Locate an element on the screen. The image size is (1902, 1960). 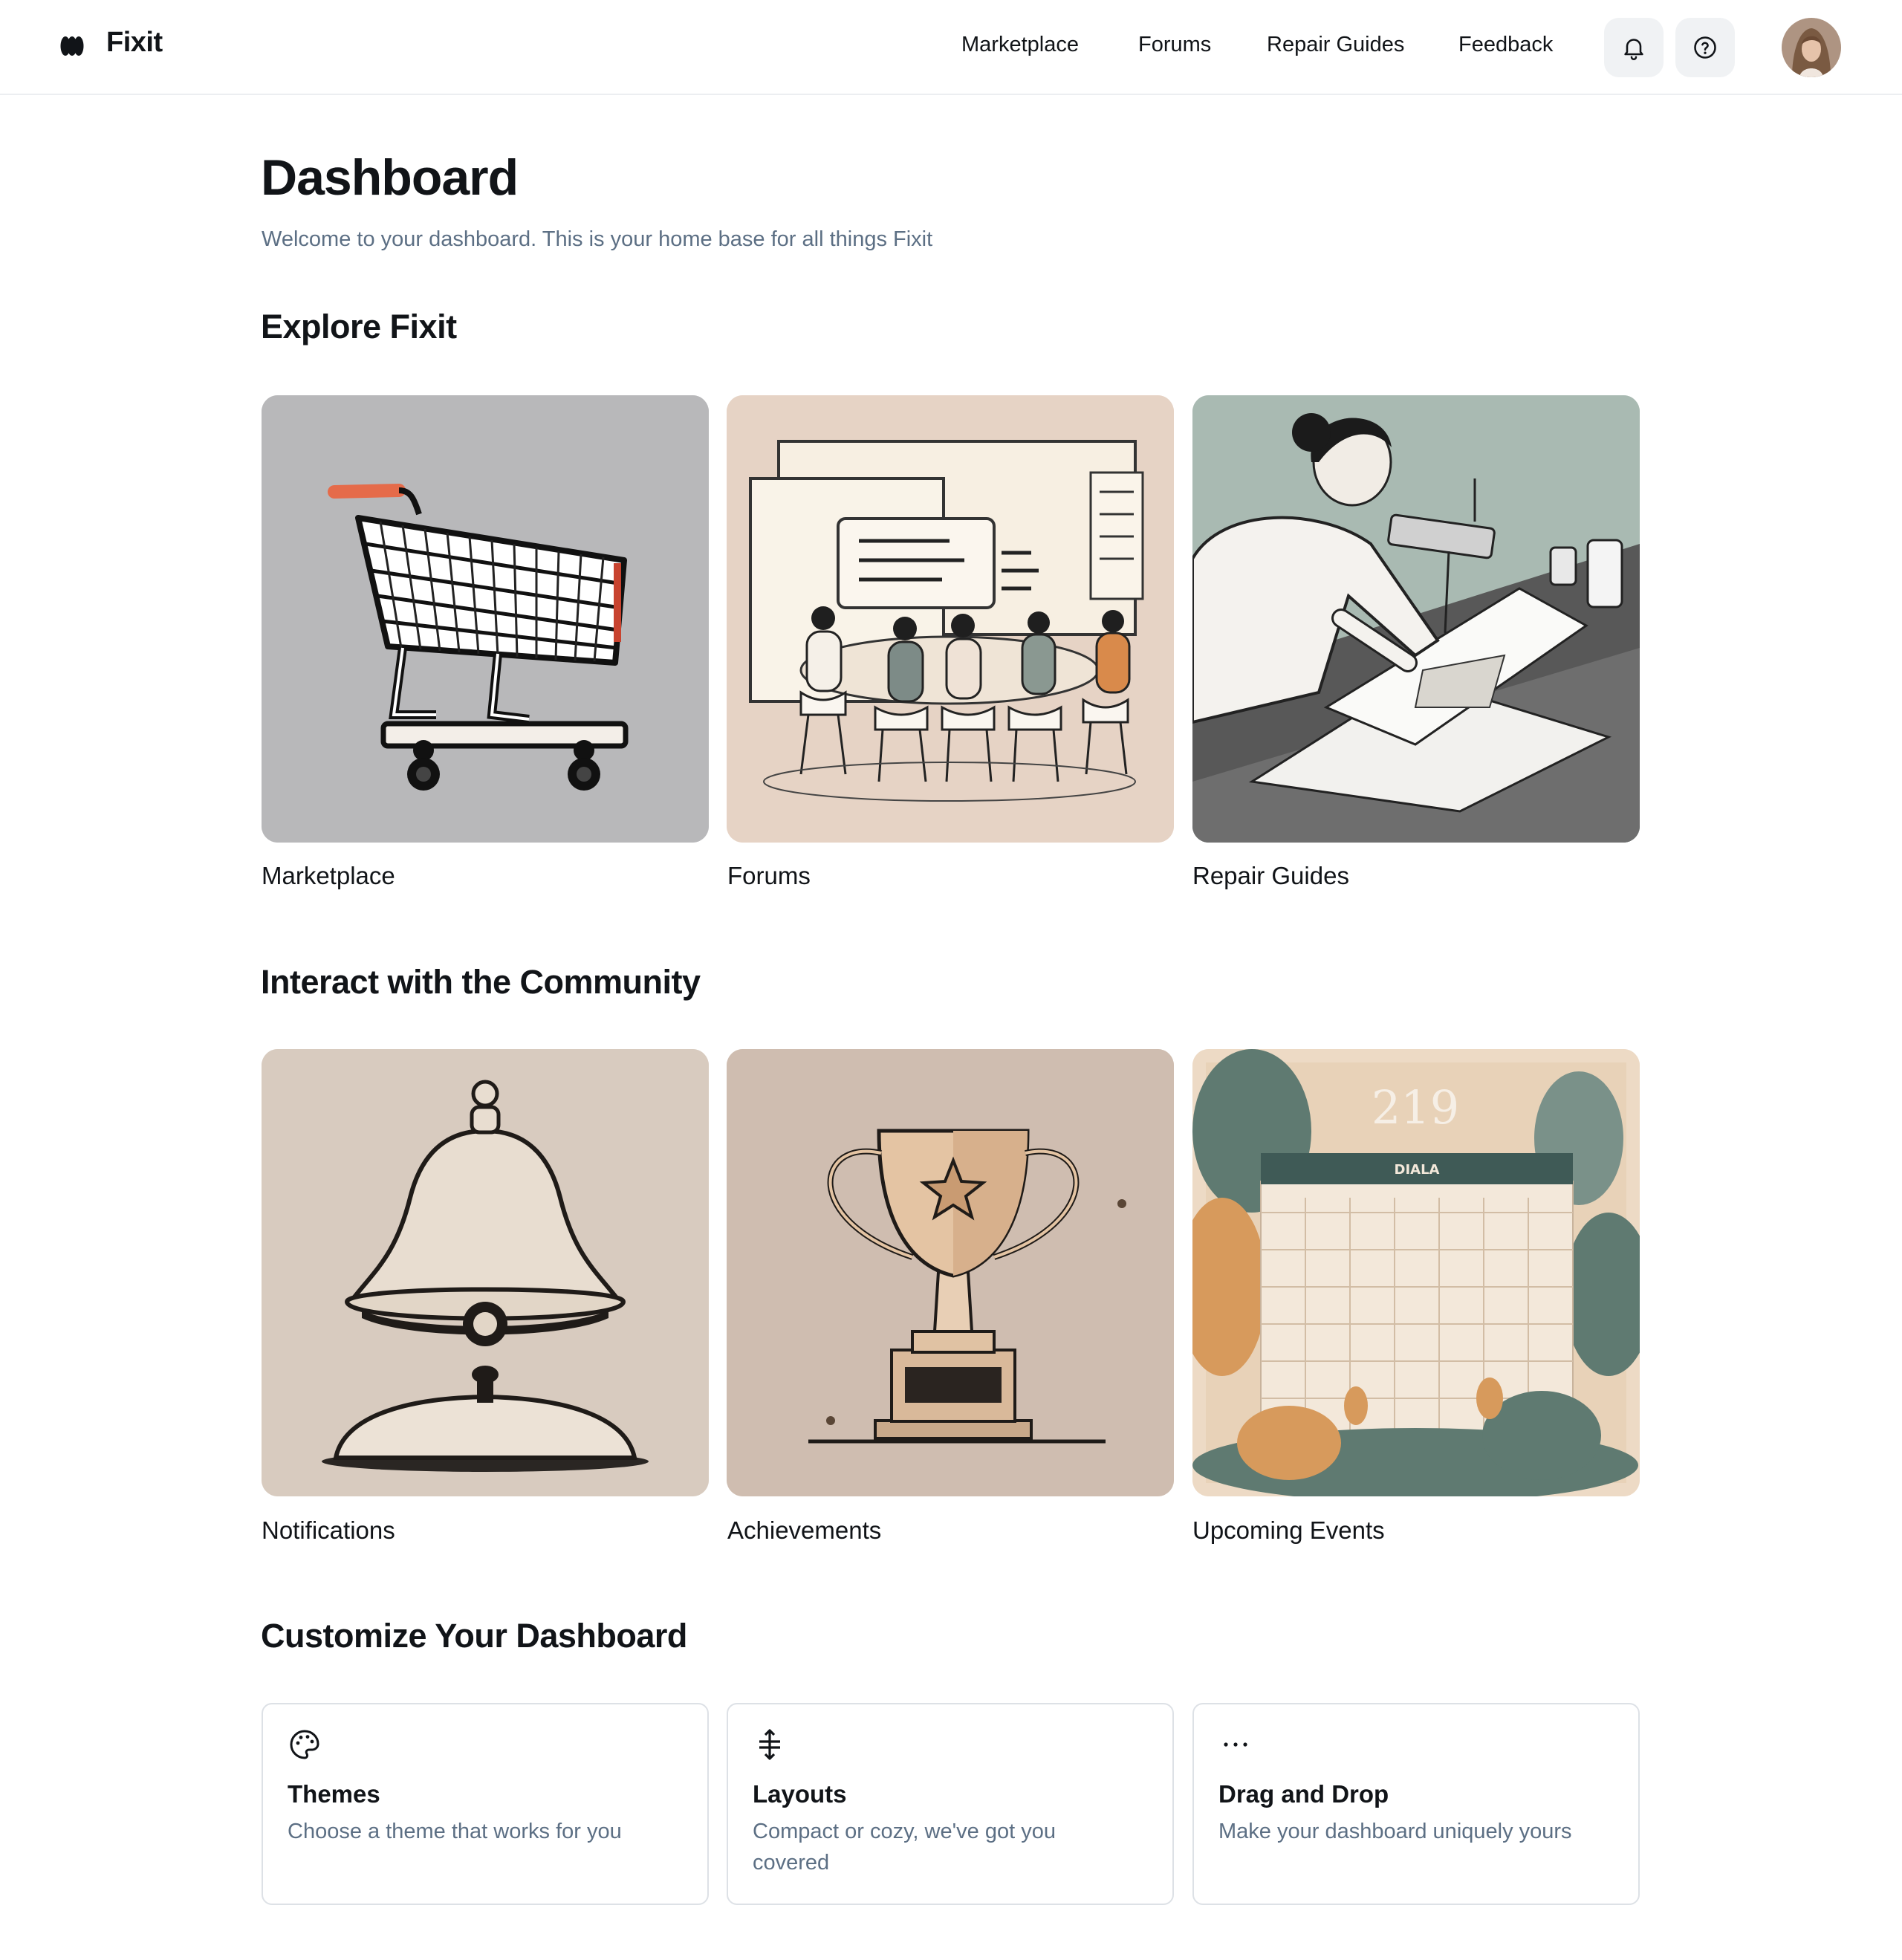
section-title-community: Interact with the Community is located at coordinates (481, 982).